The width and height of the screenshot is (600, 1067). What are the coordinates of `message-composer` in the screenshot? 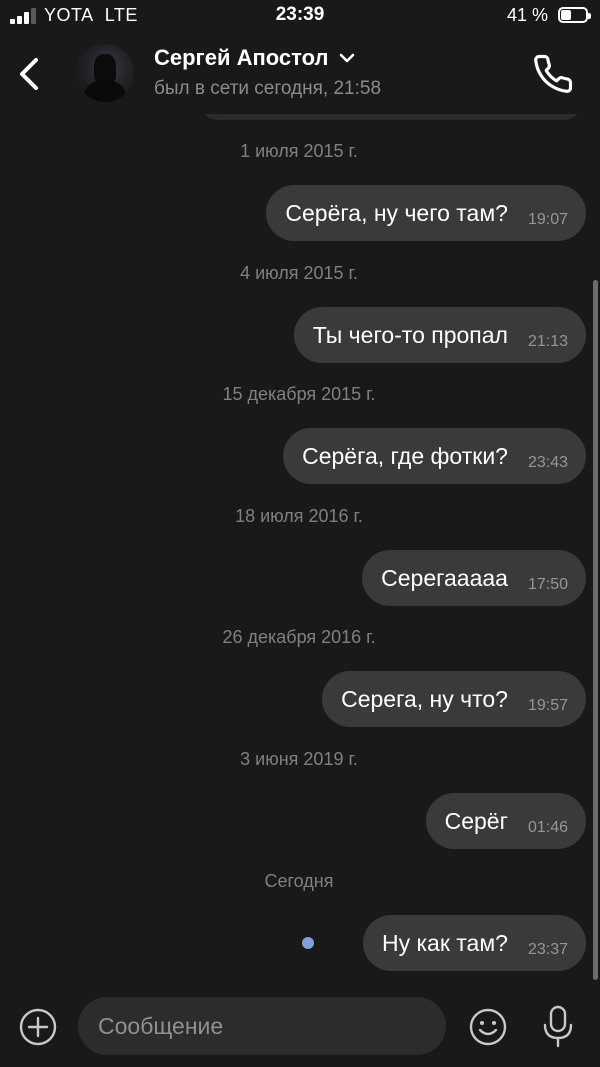 It's located at (300, 1026).